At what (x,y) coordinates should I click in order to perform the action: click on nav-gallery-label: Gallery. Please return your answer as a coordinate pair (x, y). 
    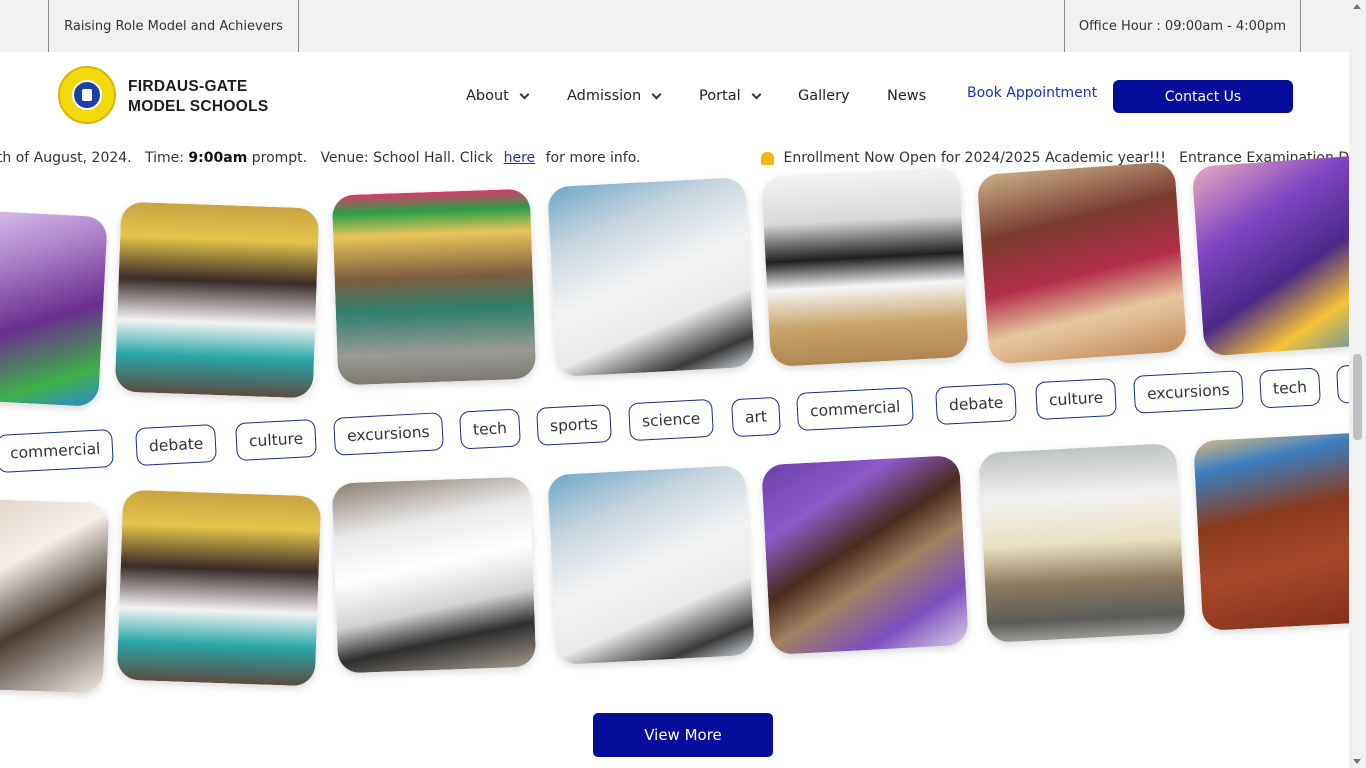
    Looking at the image, I should click on (824, 96).